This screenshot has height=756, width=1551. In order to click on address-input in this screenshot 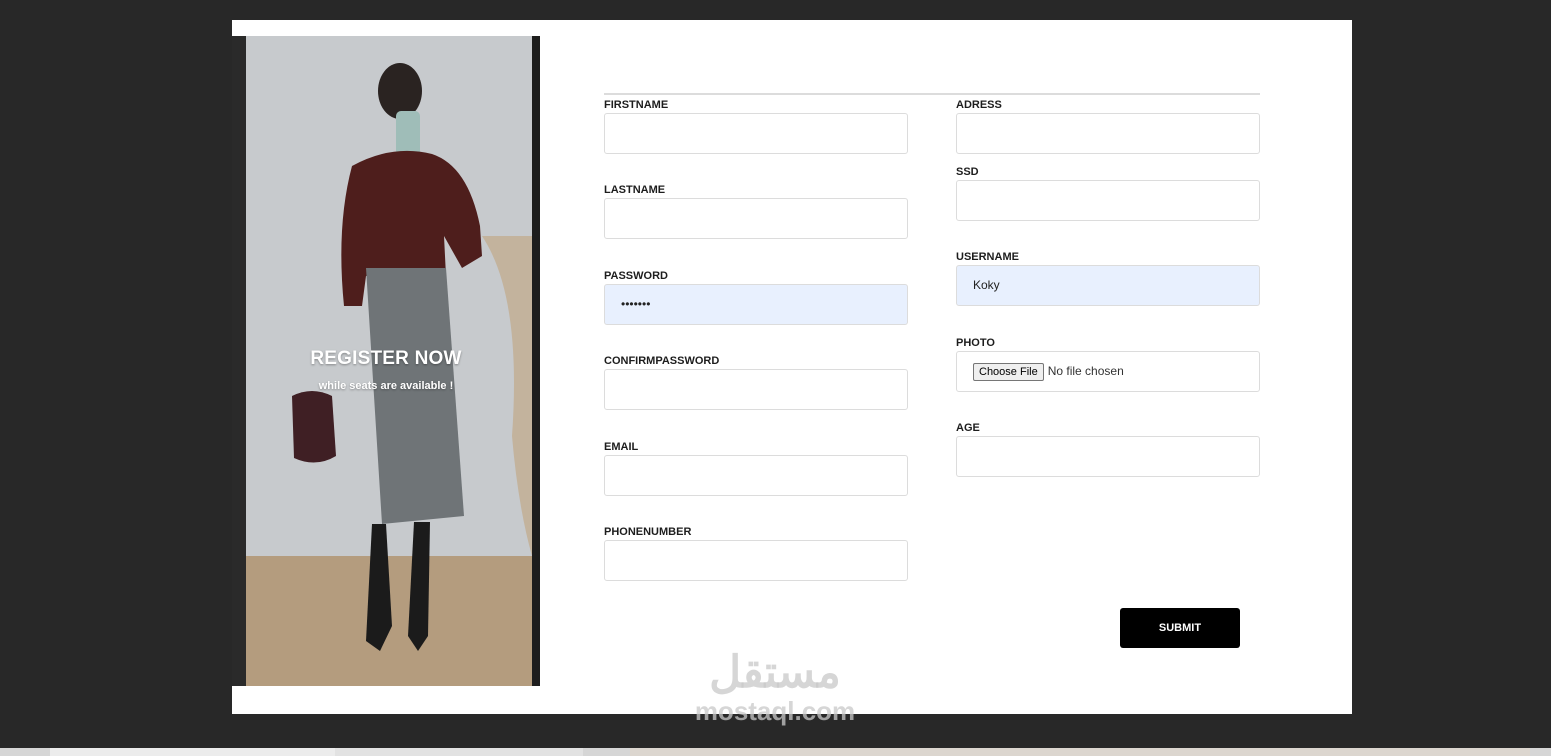, I will do `click(1108, 133)`.